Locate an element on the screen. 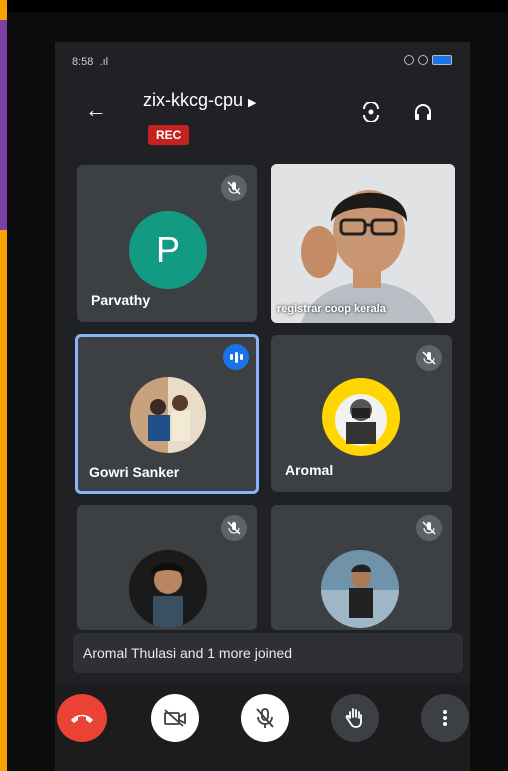 The width and height of the screenshot is (508, 771). top-border is located at coordinates (257, 6).